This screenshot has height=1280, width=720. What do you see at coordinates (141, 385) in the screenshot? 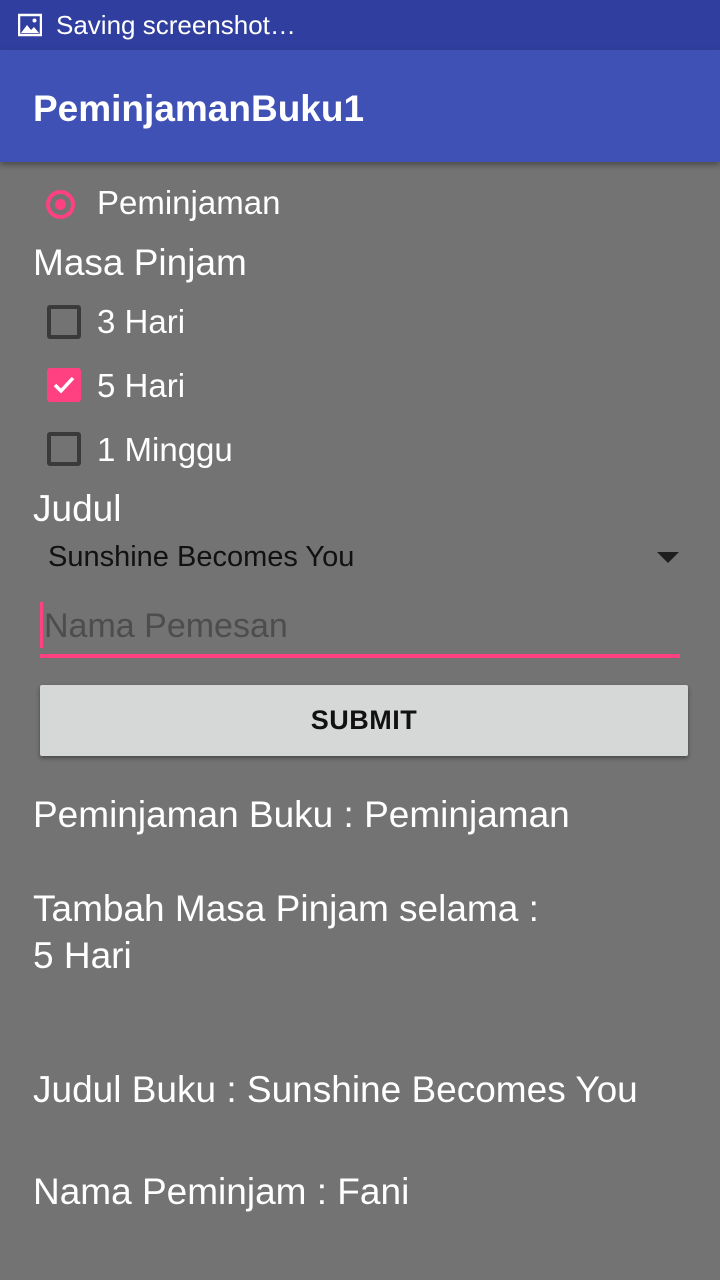
I see `checkbox-label: 5 Hari` at bounding box center [141, 385].